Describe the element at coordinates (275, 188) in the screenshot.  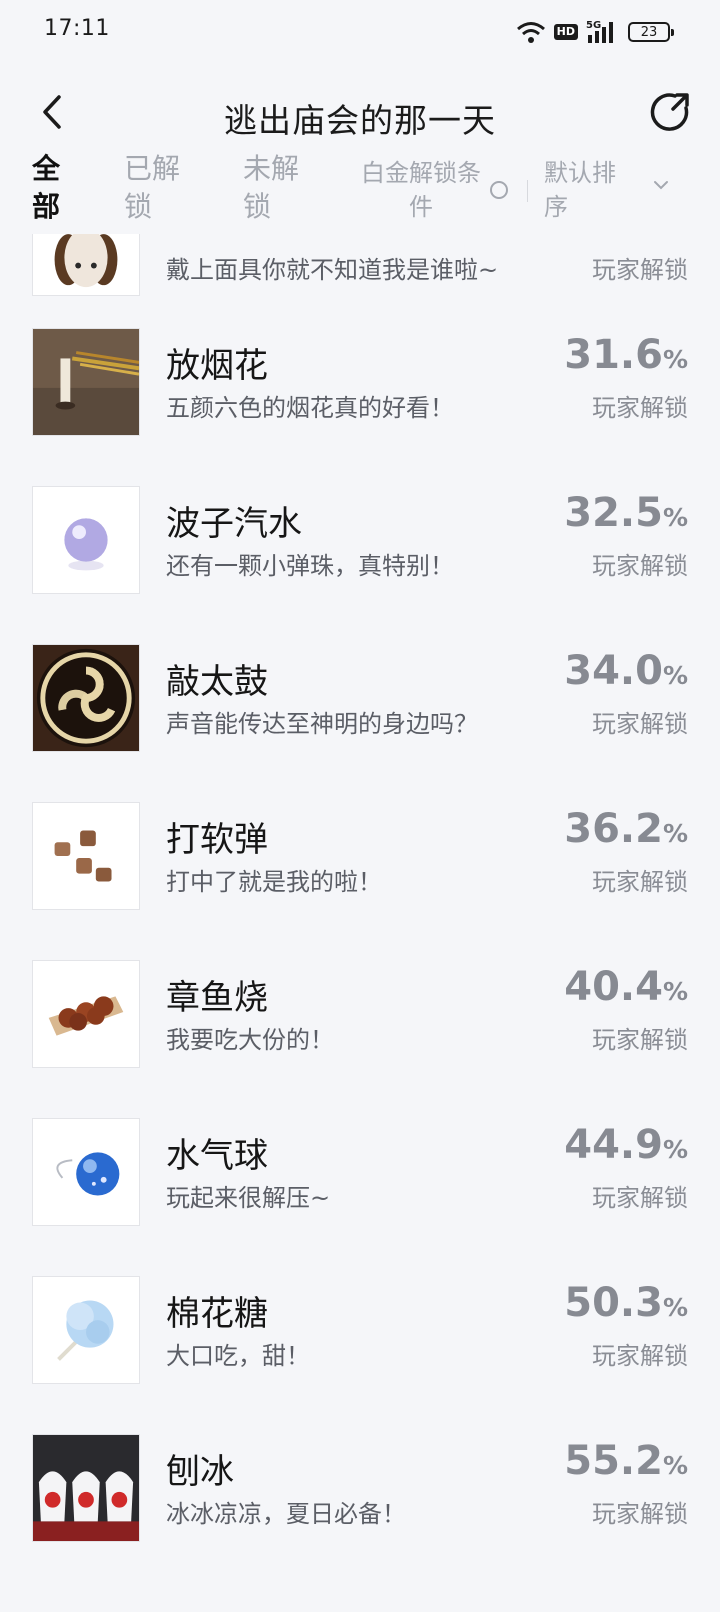
I see `tab-locked: 未解锁` at that location.